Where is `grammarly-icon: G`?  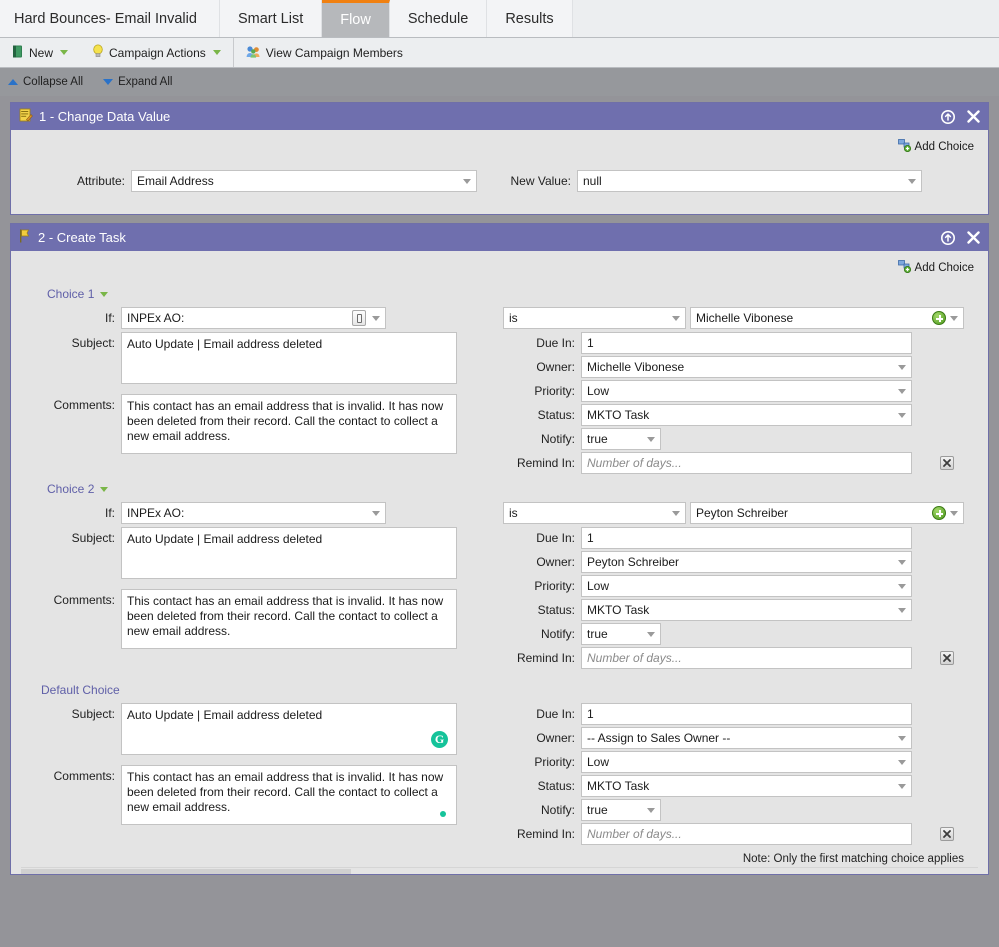 grammarly-icon: G is located at coordinates (439, 739).